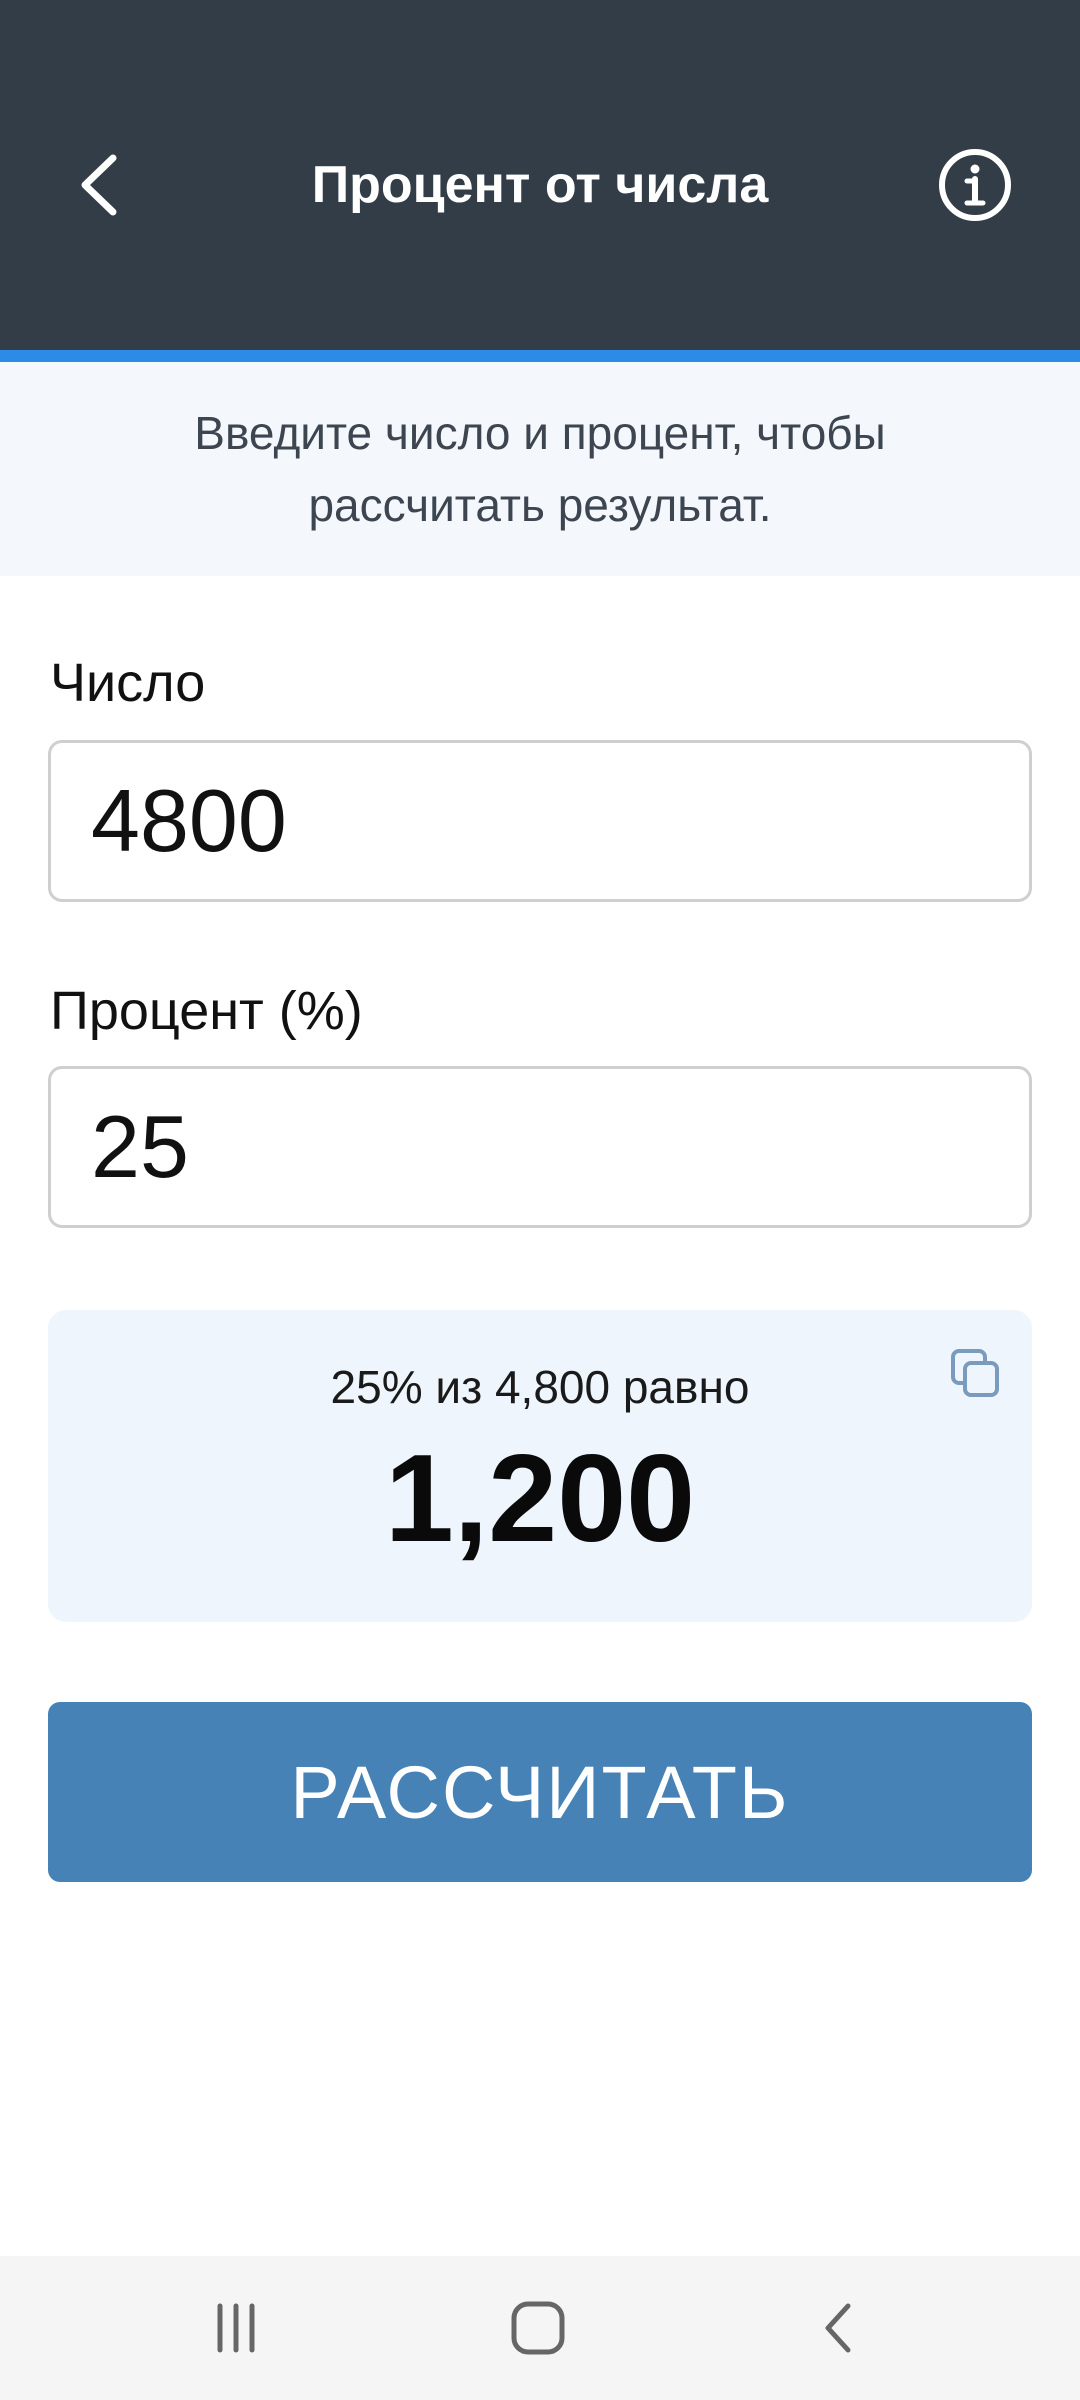 The width and height of the screenshot is (1080, 2400). I want to click on calculate-button: РАССЧИТАТЬ, so click(540, 1792).